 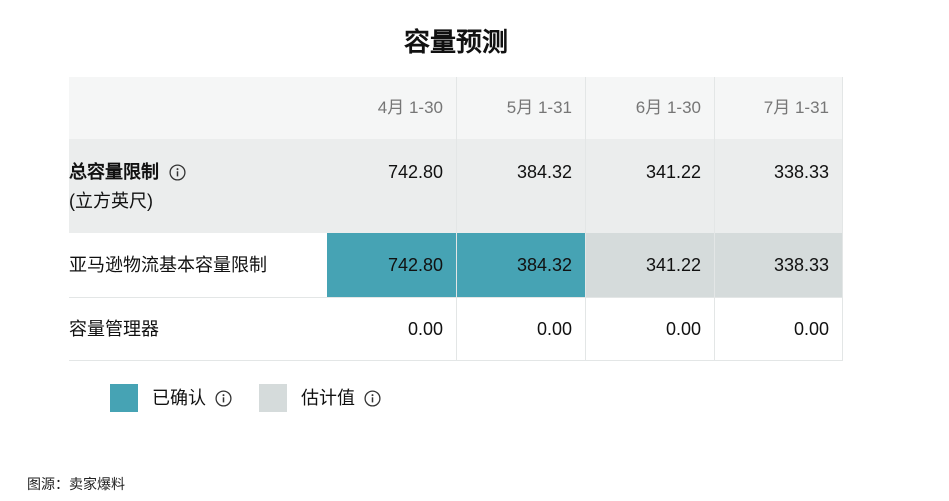 What do you see at coordinates (778, 108) in the screenshot?
I see `table-header-cell: 7月 1-31` at bounding box center [778, 108].